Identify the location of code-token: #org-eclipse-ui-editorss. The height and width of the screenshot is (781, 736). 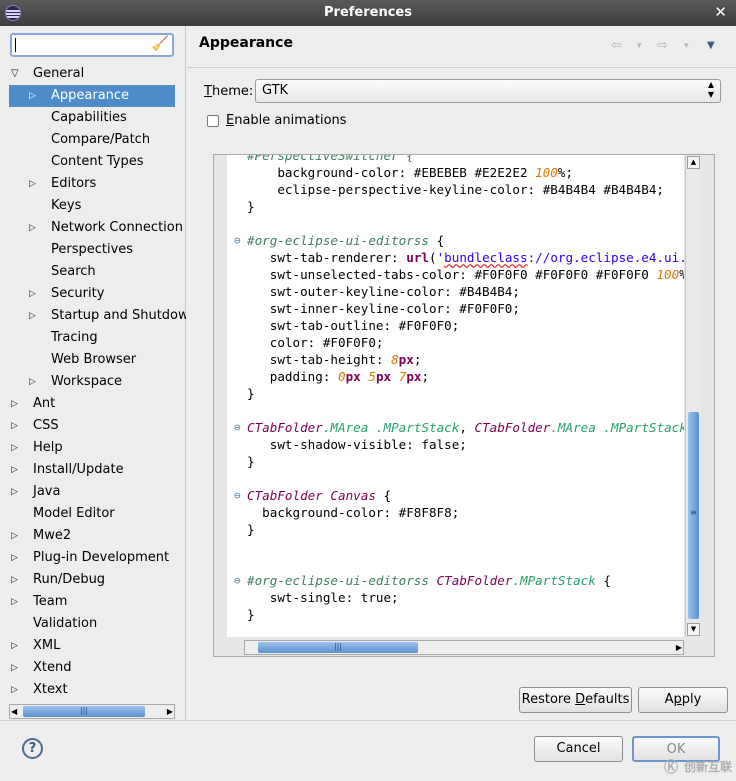
(338, 580).